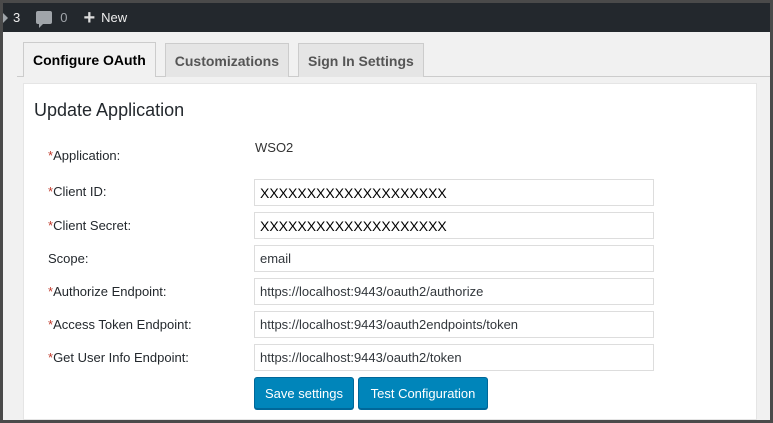  I want to click on new-label: New, so click(114, 17).